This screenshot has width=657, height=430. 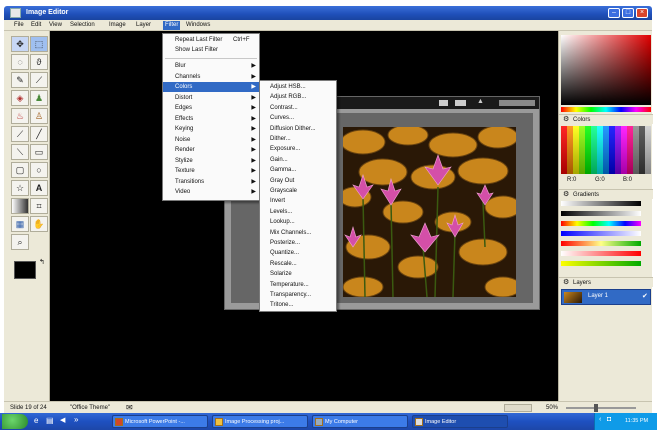 I want to click on text-icon: A, so click(x=39, y=188).